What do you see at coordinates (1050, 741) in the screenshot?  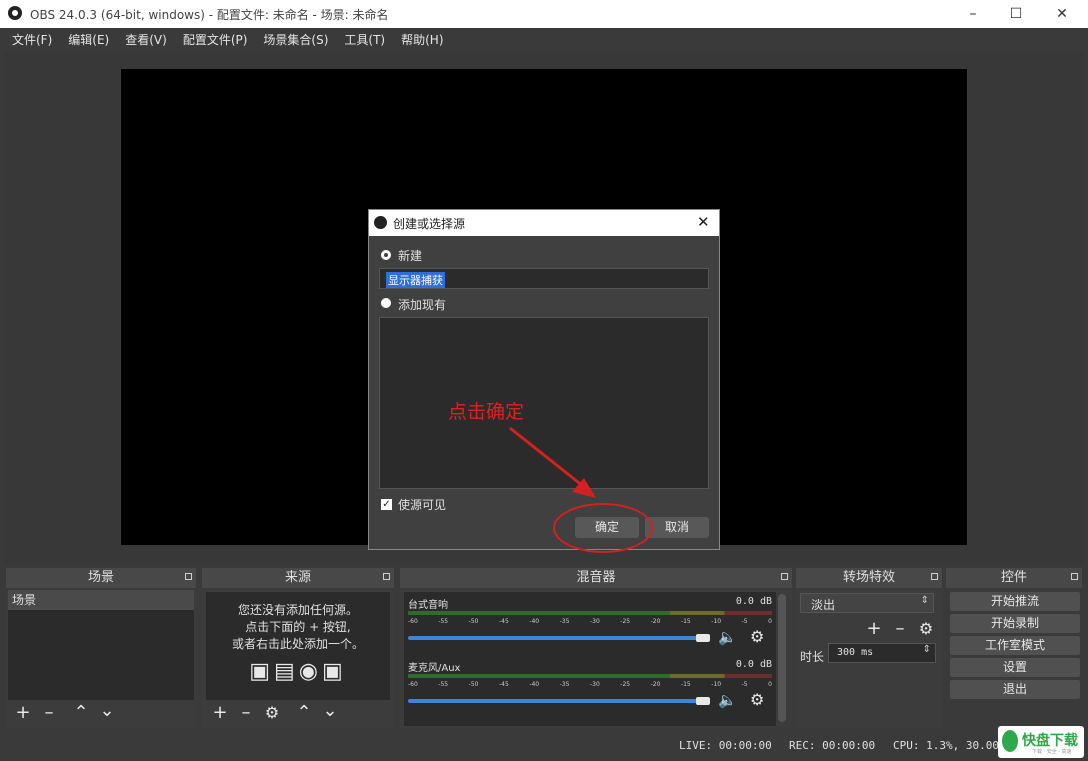 I see `watermark-text: 快盘下载` at bounding box center [1050, 741].